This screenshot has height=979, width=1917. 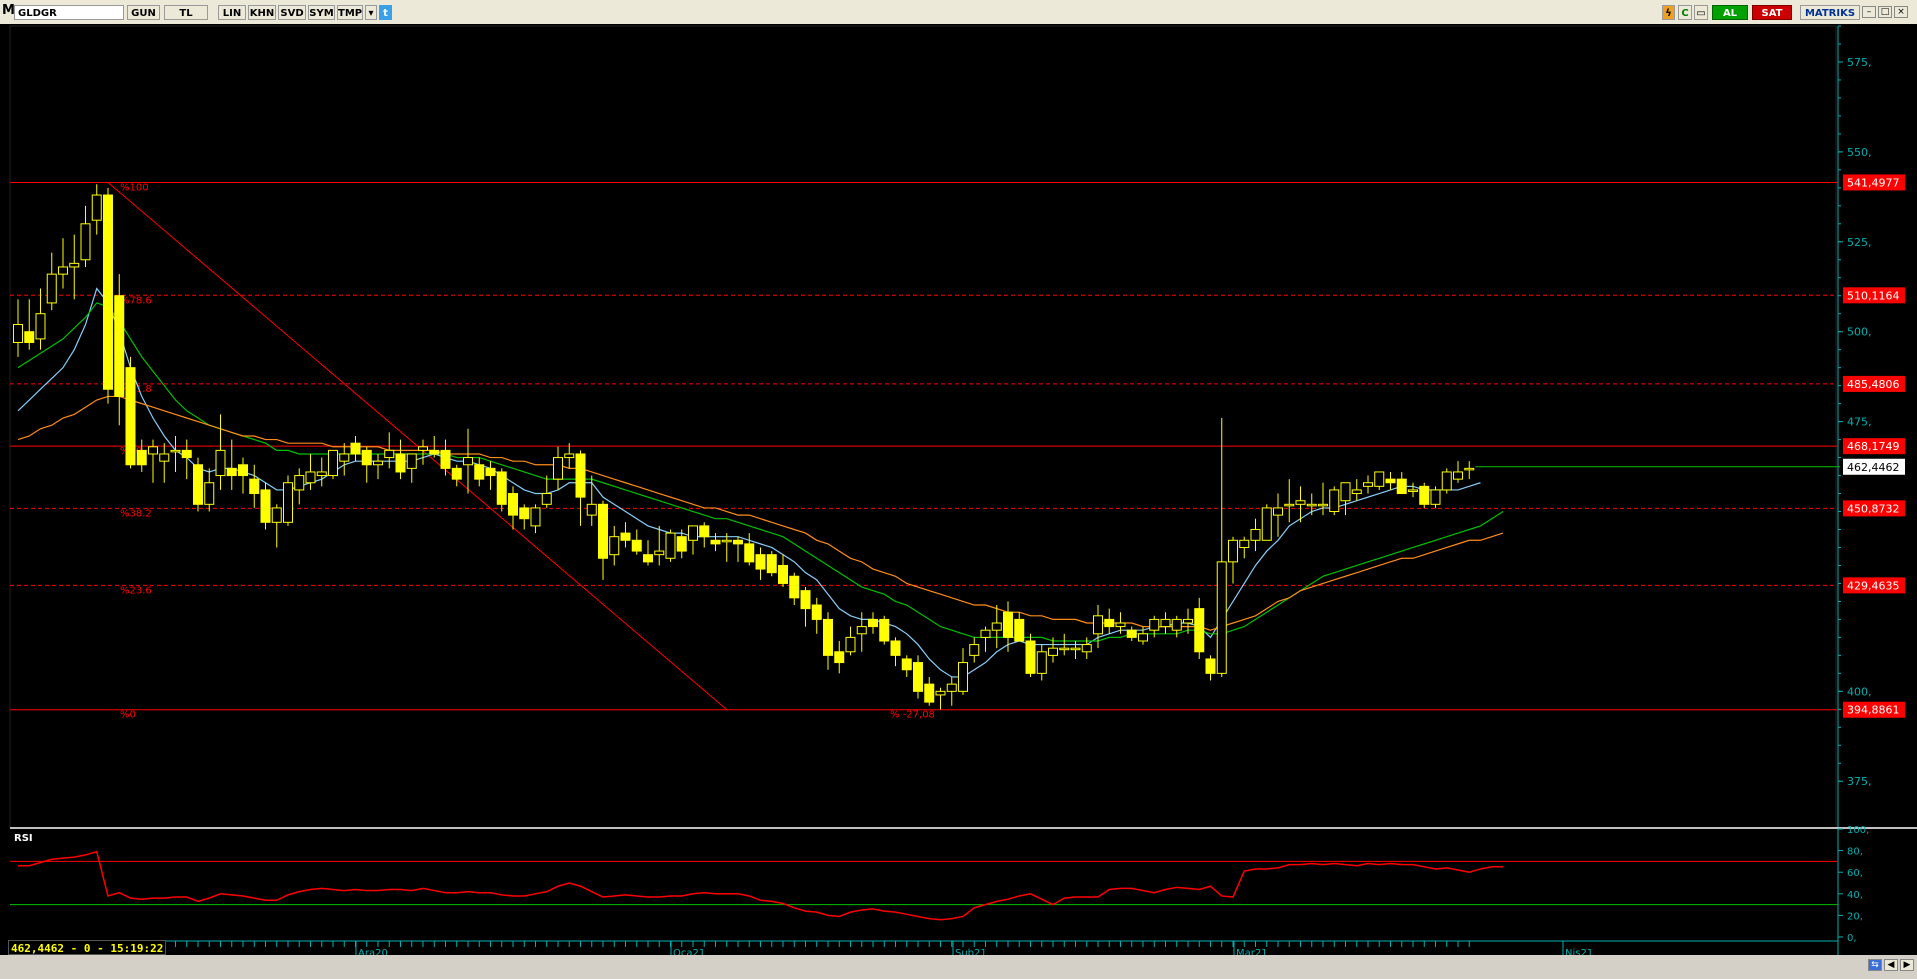 I want to click on price-badge-label: 462,4462, so click(x=1873, y=467).